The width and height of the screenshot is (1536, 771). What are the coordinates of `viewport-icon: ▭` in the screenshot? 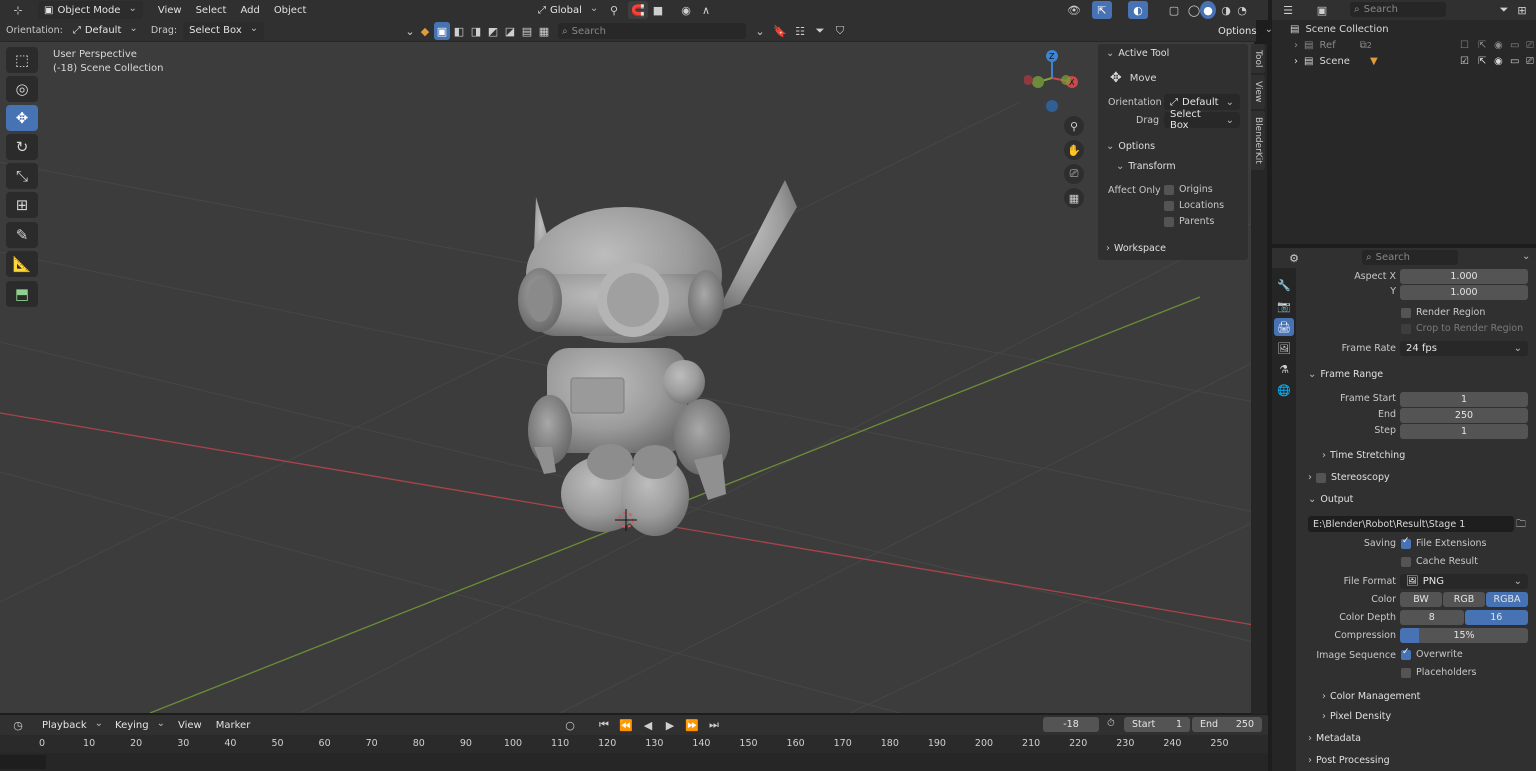 It's located at (1514, 61).